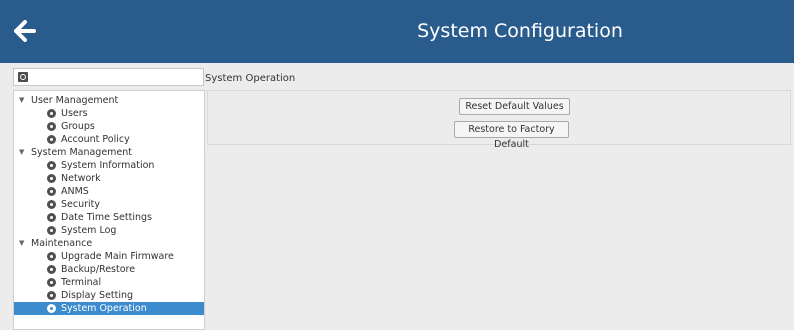  Describe the element at coordinates (97, 295) in the screenshot. I see `tree-item-label: Display Setting` at that location.